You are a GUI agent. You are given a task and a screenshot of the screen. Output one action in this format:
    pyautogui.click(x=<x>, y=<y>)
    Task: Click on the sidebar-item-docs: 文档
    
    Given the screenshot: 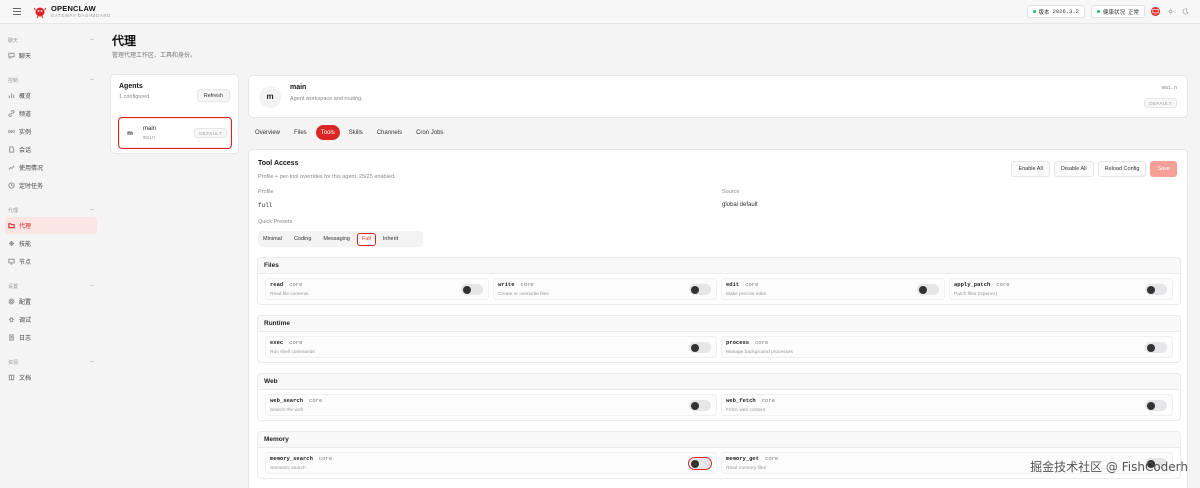 What is the action you would take?
    pyautogui.click(x=51, y=377)
    